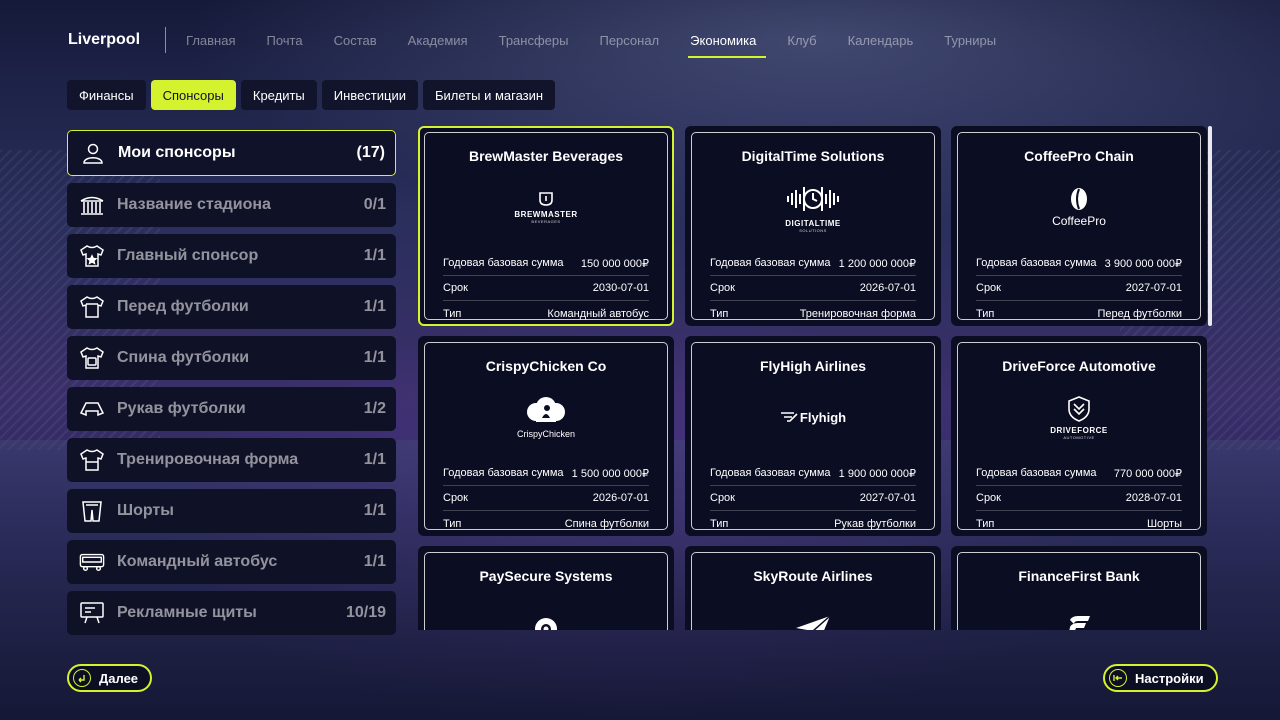 The image size is (1280, 720). I want to click on nav-item-home: Главная, so click(210, 40).